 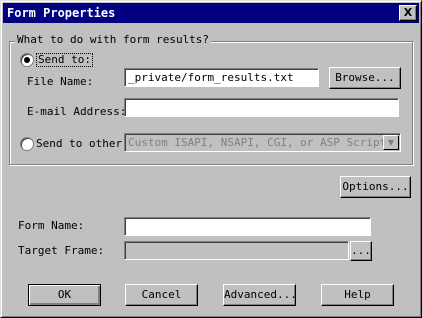 What do you see at coordinates (357, 295) in the screenshot?
I see `help-button: Help` at bounding box center [357, 295].